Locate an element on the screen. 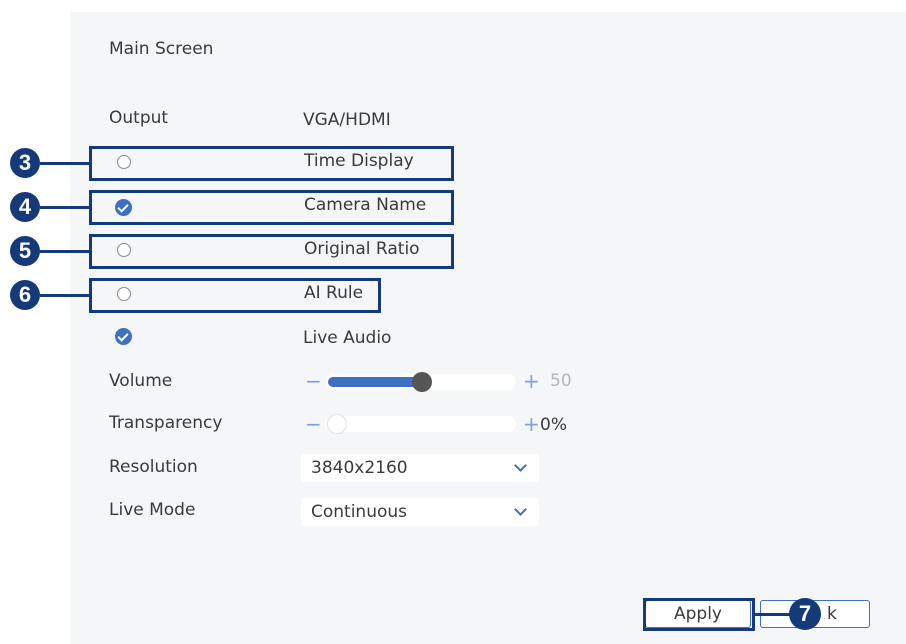  callout-badge-4: 4 is located at coordinates (25, 207).